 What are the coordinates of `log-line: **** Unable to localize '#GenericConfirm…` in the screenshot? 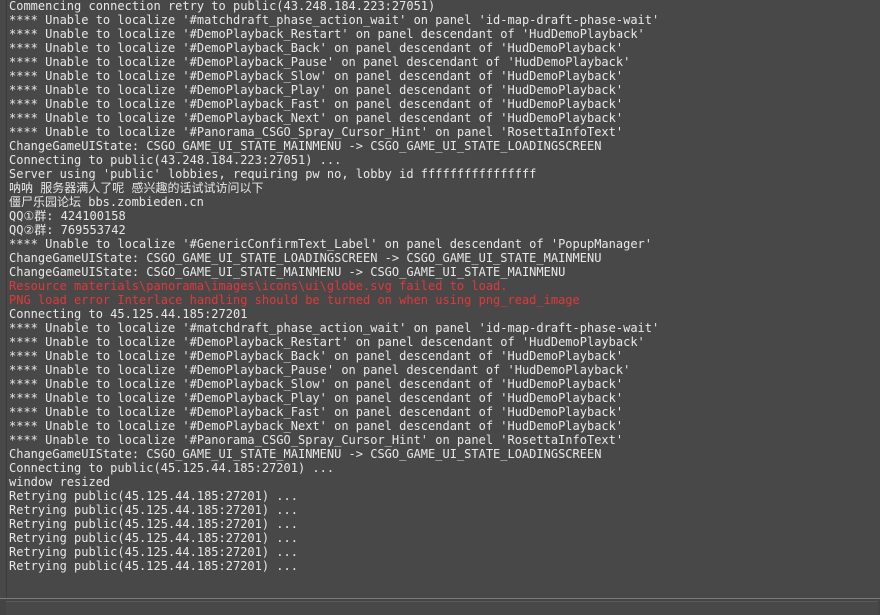 It's located at (330, 244).